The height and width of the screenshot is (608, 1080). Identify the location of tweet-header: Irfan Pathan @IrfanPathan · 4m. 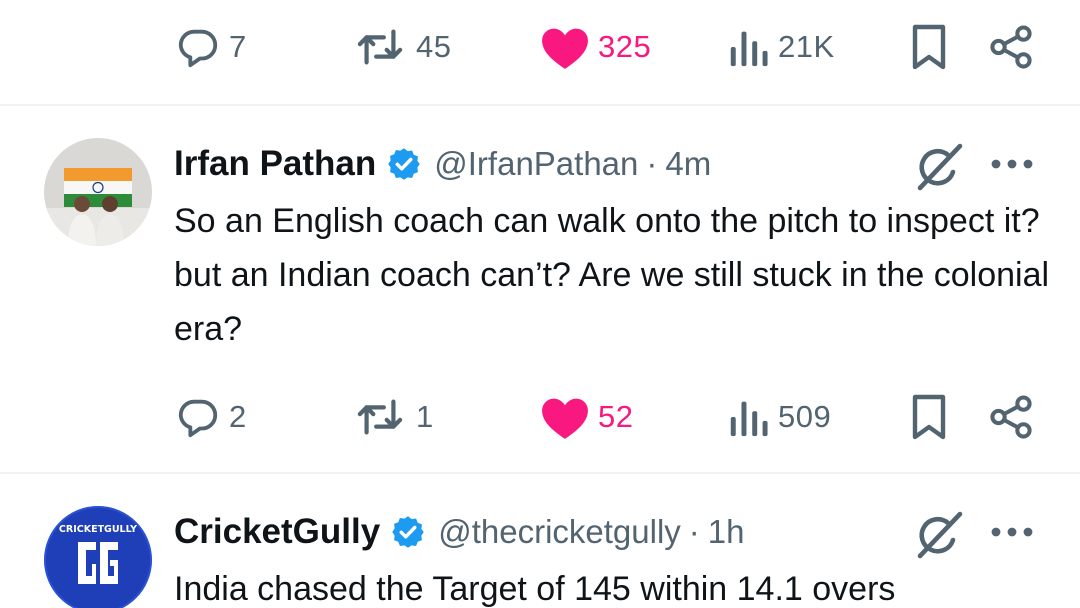
(442, 164).